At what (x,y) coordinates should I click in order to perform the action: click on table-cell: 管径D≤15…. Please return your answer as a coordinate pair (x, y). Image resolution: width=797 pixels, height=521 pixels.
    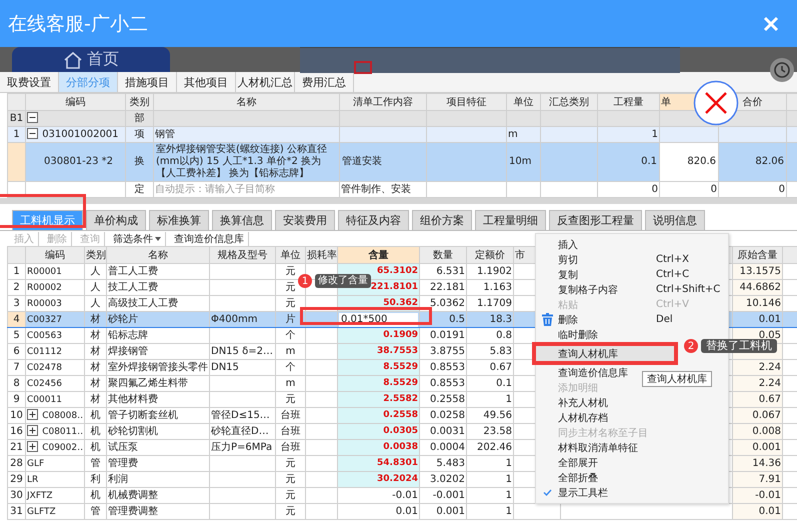
    Looking at the image, I should click on (240, 415).